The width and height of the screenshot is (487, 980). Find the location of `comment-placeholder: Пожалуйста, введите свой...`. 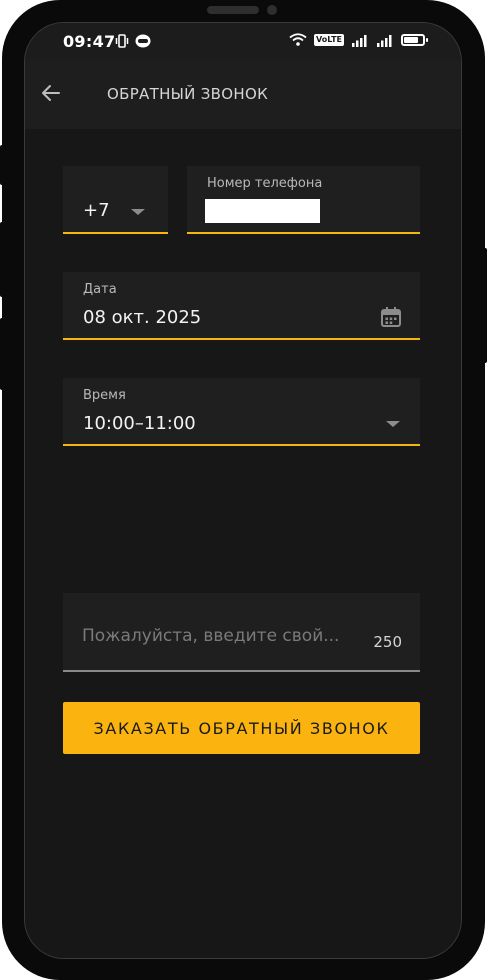

comment-placeholder: Пожалуйста, введите свой... is located at coordinates (211, 636).